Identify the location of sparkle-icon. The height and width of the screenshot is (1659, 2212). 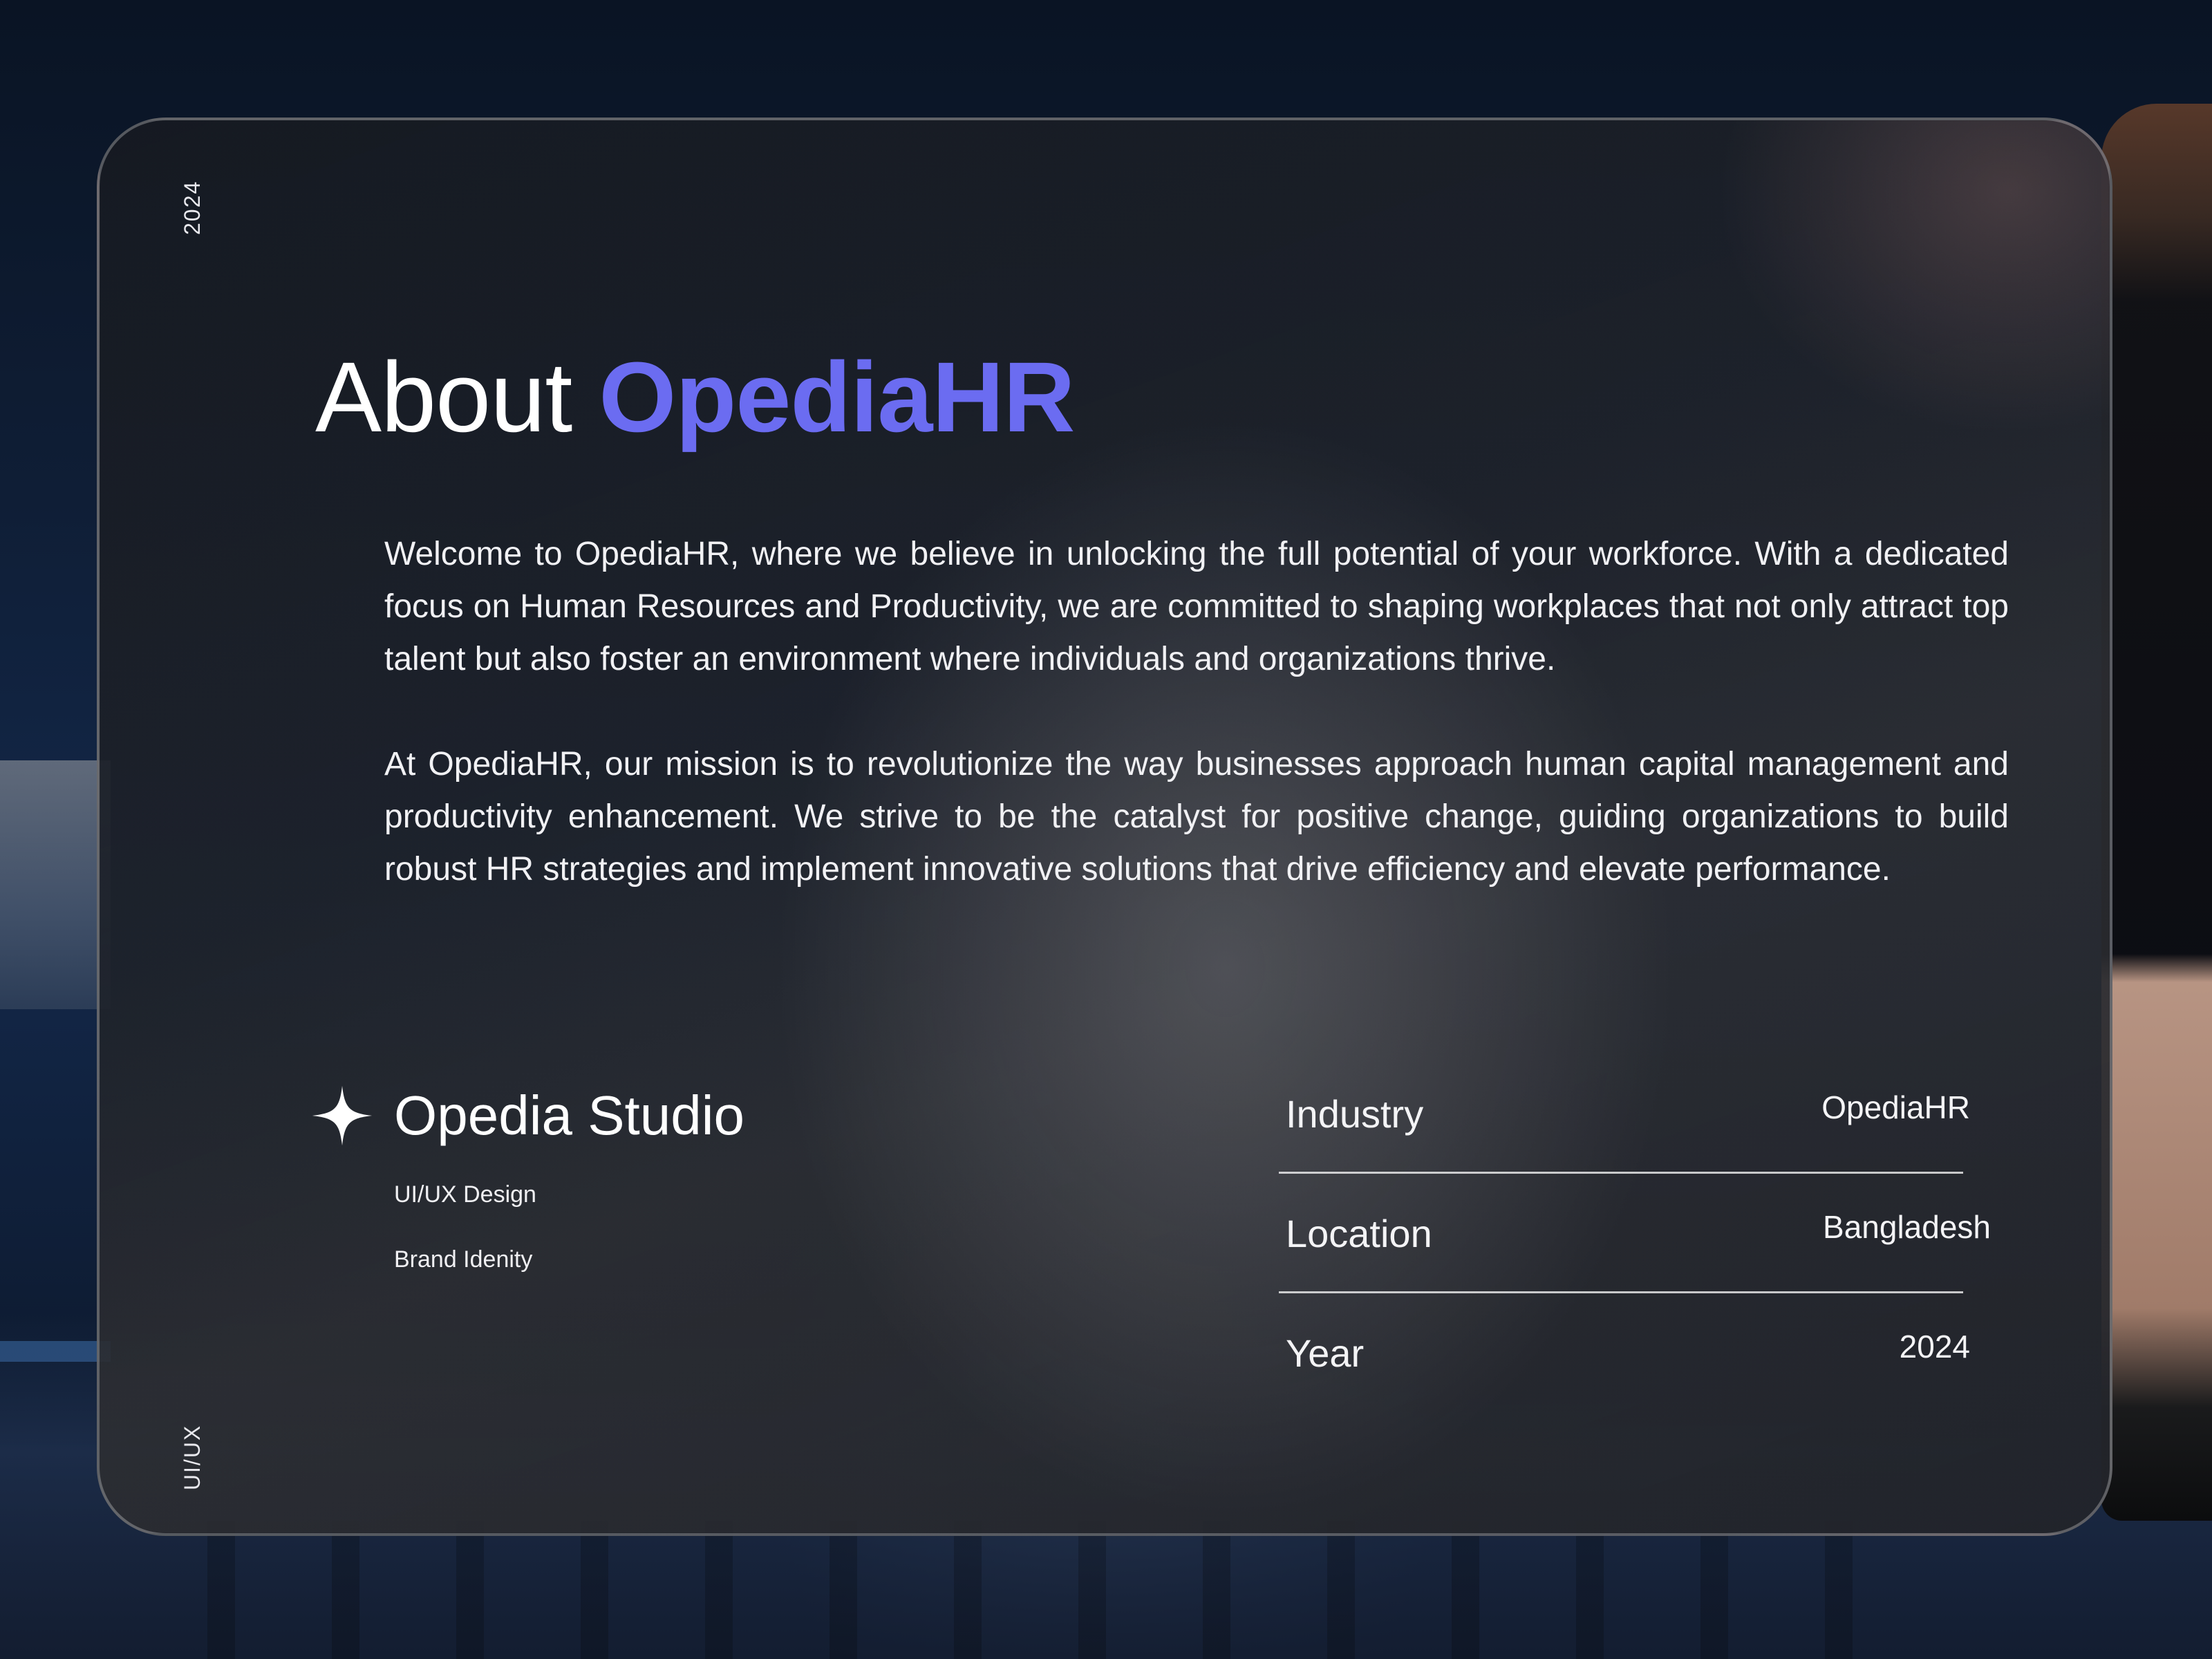
(342, 1115).